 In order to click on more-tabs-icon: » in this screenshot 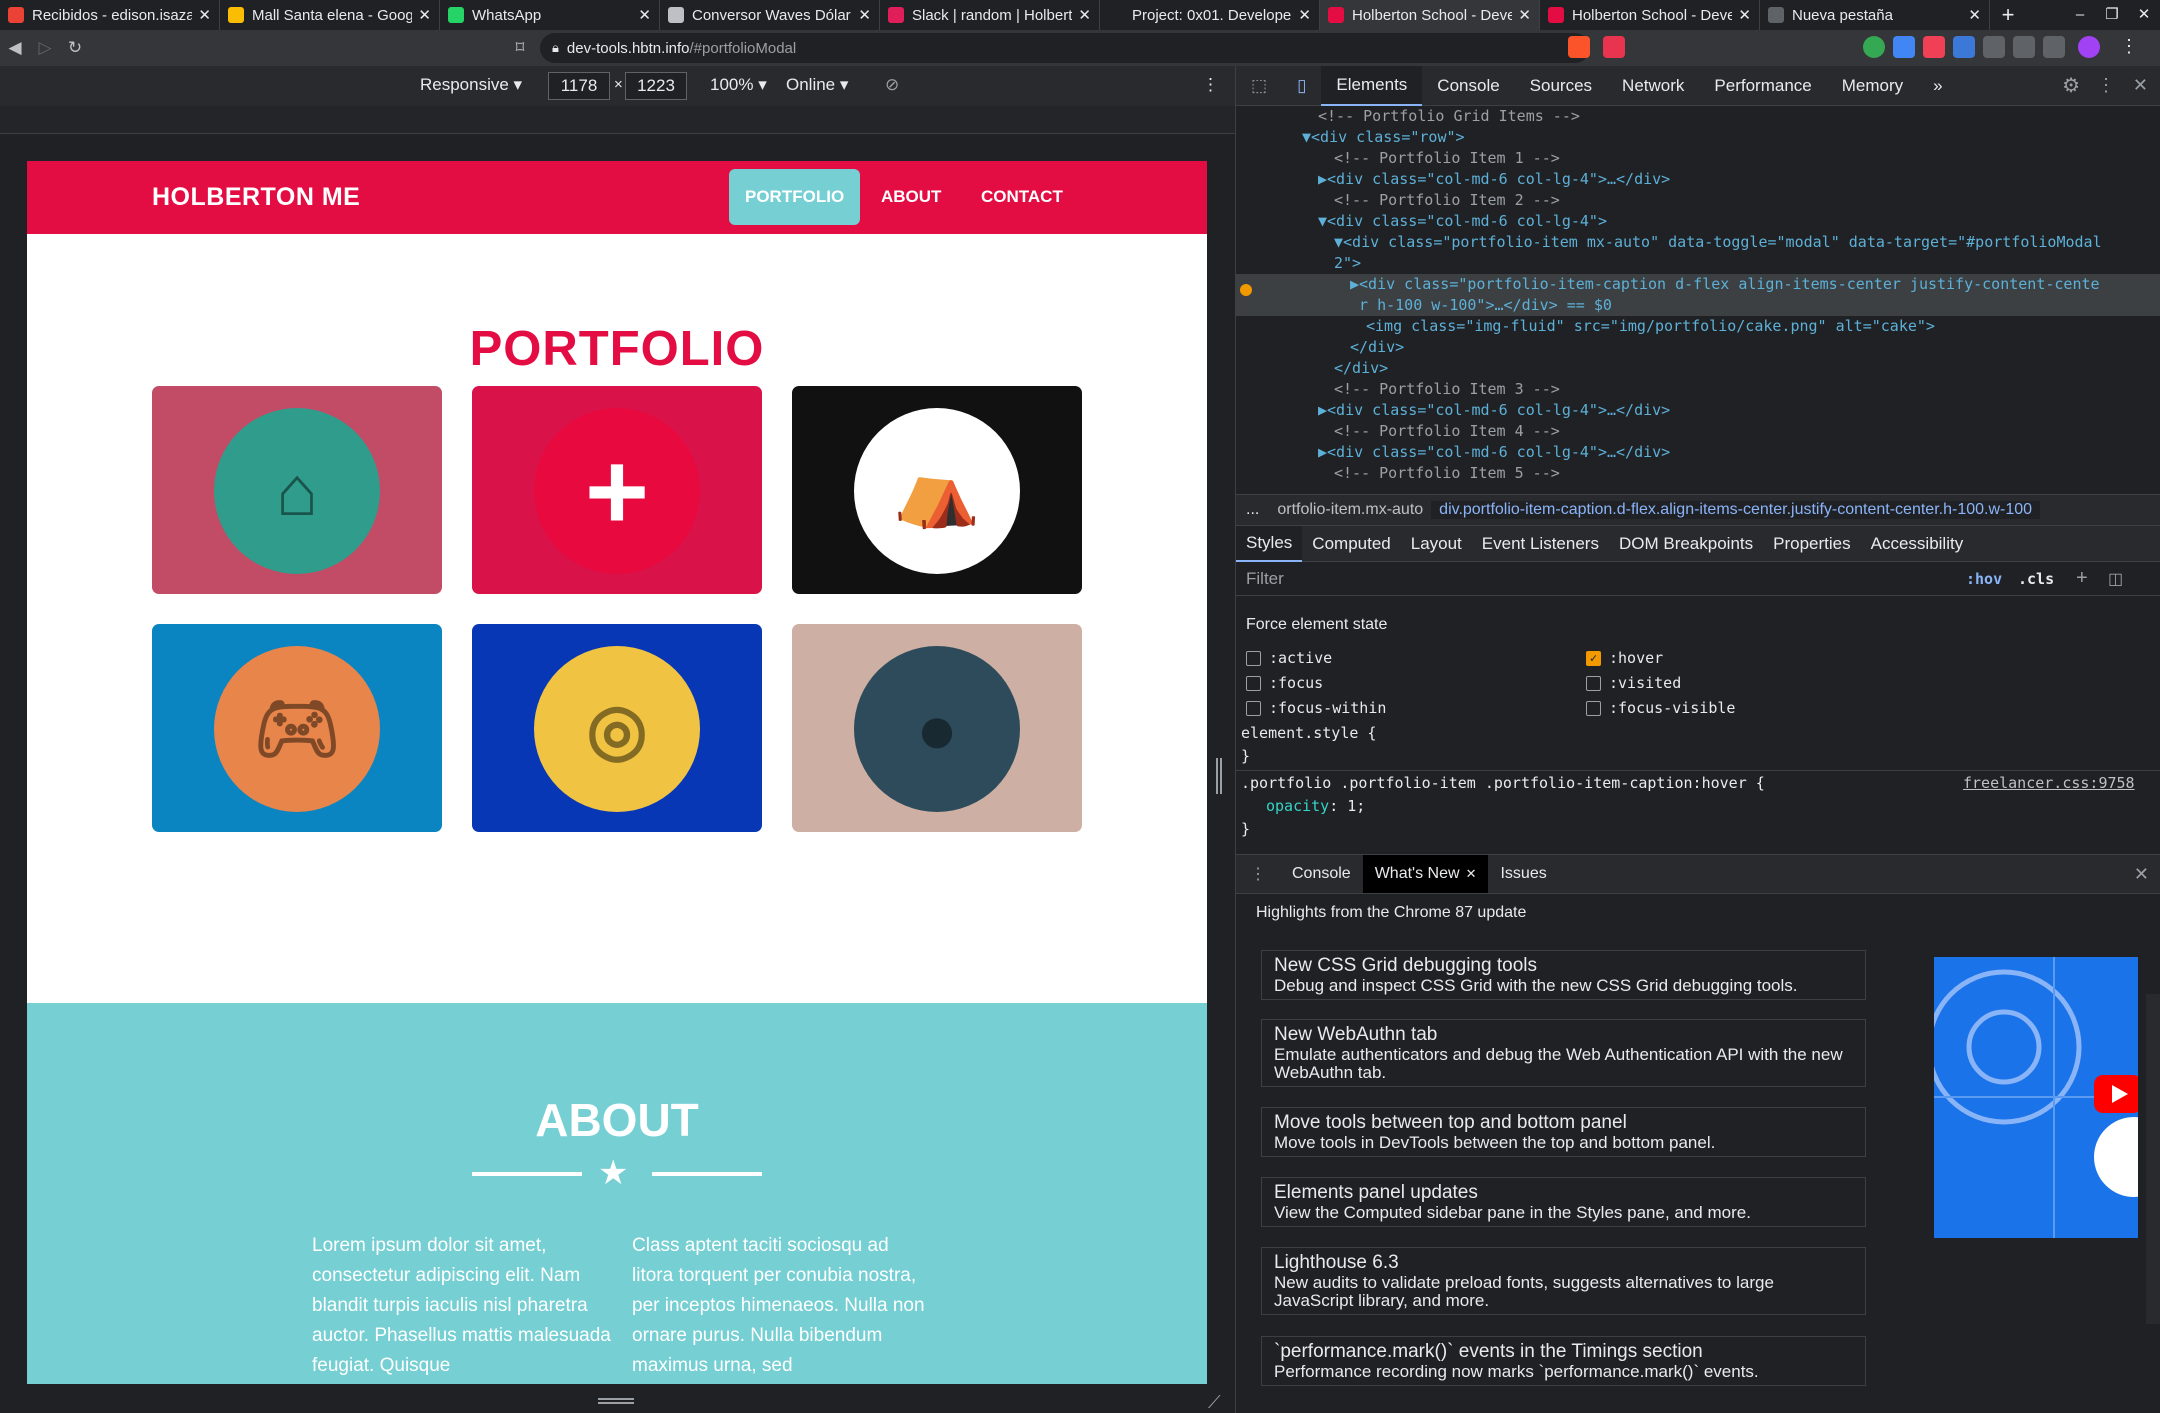, I will do `click(1937, 86)`.